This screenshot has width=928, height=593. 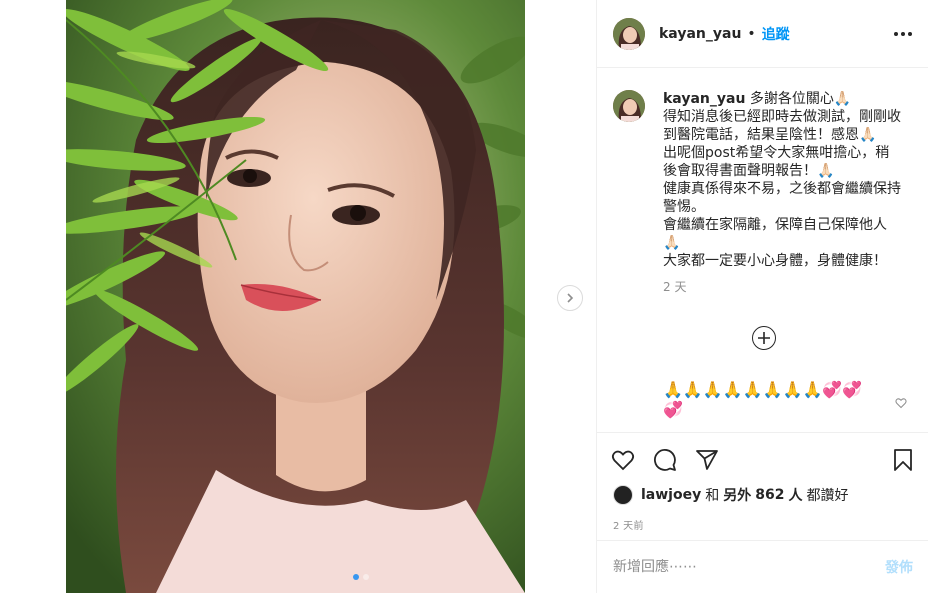 What do you see at coordinates (775, 234) in the screenshot?
I see `caption-line: 會繼續在家隔離，保障自己保障他人🙏🏻` at bounding box center [775, 234].